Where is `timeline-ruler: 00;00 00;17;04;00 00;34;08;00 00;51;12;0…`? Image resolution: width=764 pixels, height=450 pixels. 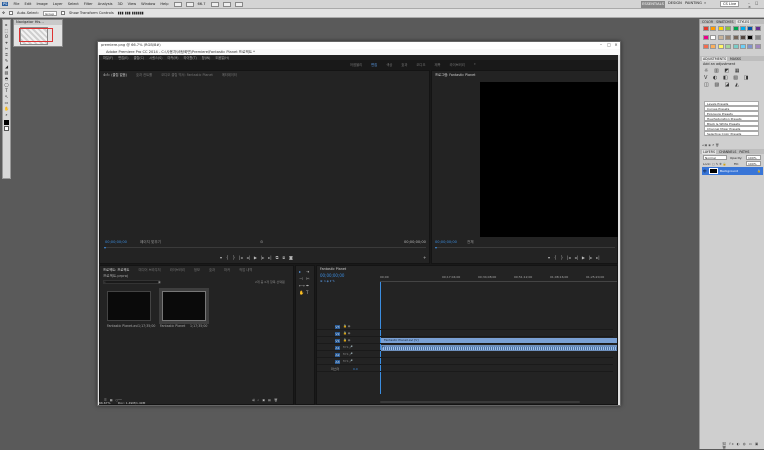
timeline-ruler: 00;00 00;17;04;00 00;34;08;00 00;51;12;0… is located at coordinates (498, 278).